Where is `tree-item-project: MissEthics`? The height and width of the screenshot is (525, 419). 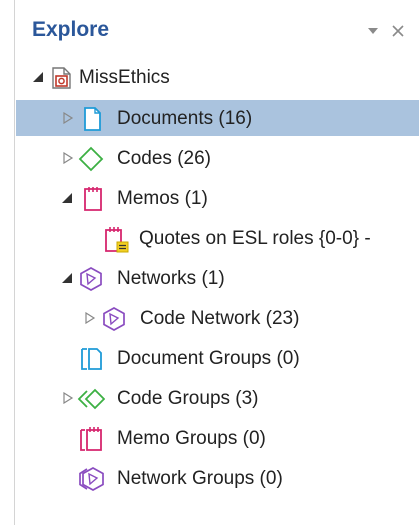 tree-item-project: MissEthics is located at coordinates (217, 77).